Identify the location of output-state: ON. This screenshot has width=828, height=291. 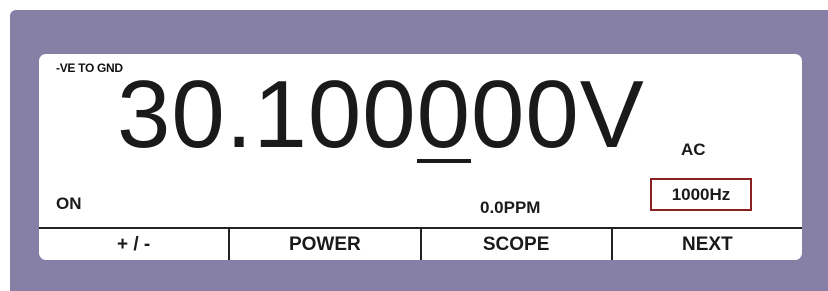
(69, 203).